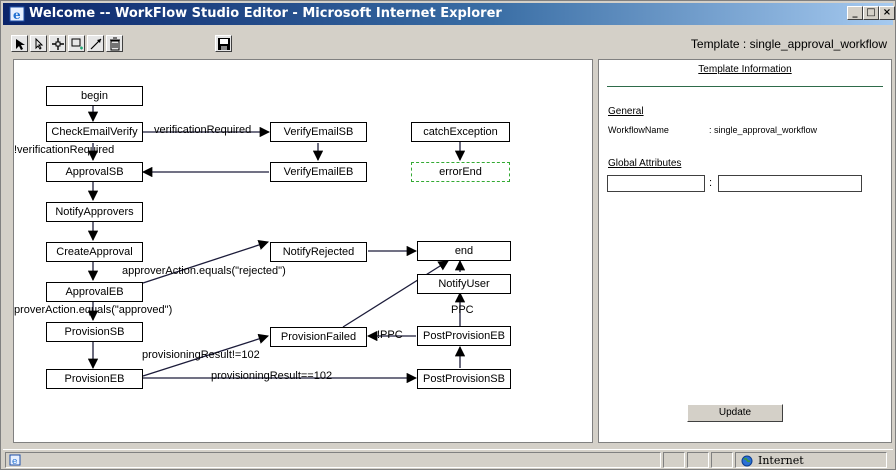  I want to click on node-approval-sb: ApprovalSB, so click(94, 172).